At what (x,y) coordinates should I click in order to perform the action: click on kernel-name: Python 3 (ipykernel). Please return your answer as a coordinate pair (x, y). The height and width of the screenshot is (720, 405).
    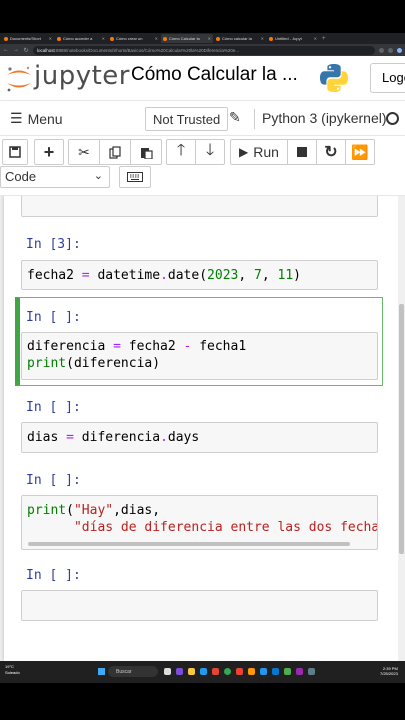
    Looking at the image, I should click on (324, 118).